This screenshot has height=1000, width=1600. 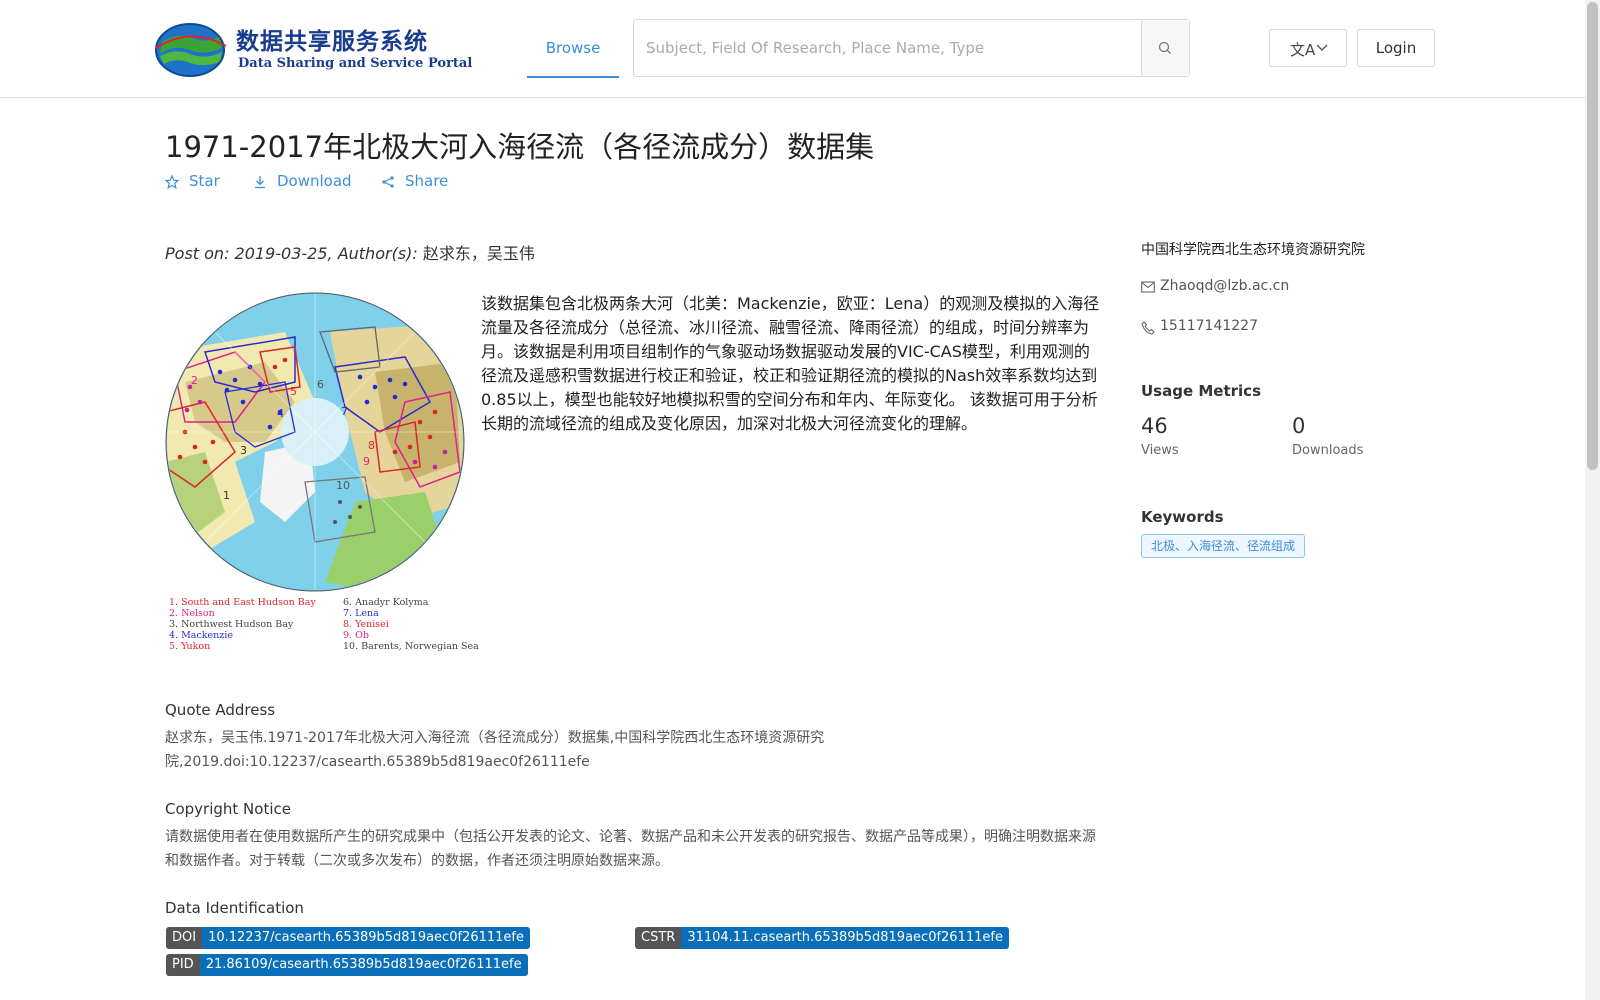 What do you see at coordinates (220, 710) in the screenshot?
I see `quote-address-heading: Quote Address` at bounding box center [220, 710].